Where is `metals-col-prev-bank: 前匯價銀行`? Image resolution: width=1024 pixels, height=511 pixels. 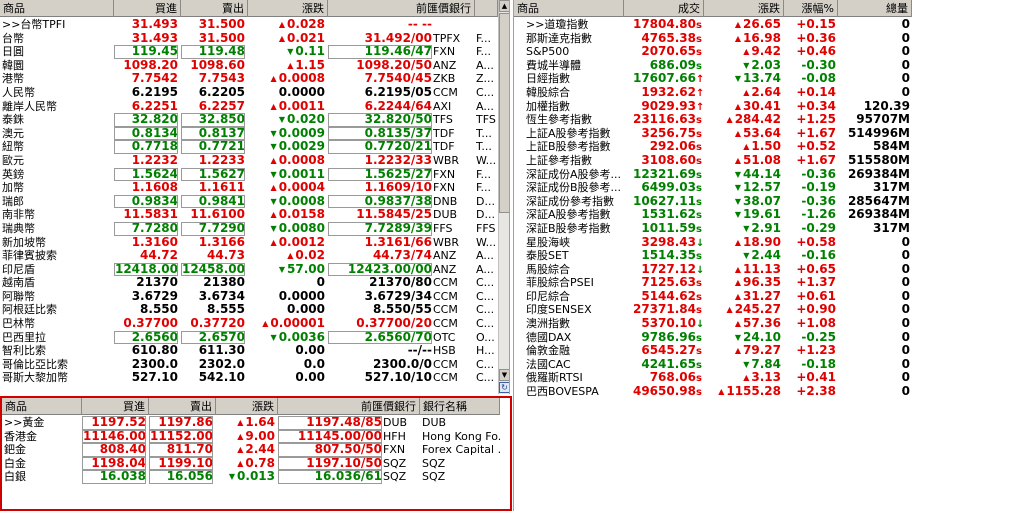 metals-col-prev-bank: 前匯價銀行 is located at coordinates (349, 406).